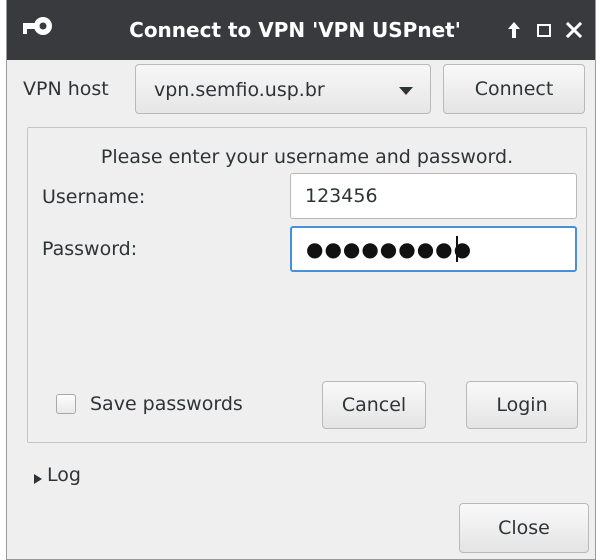  What do you see at coordinates (295, 30) in the screenshot?
I see `window-title: Connect to VPN 'VPN USPnet'` at bounding box center [295, 30].